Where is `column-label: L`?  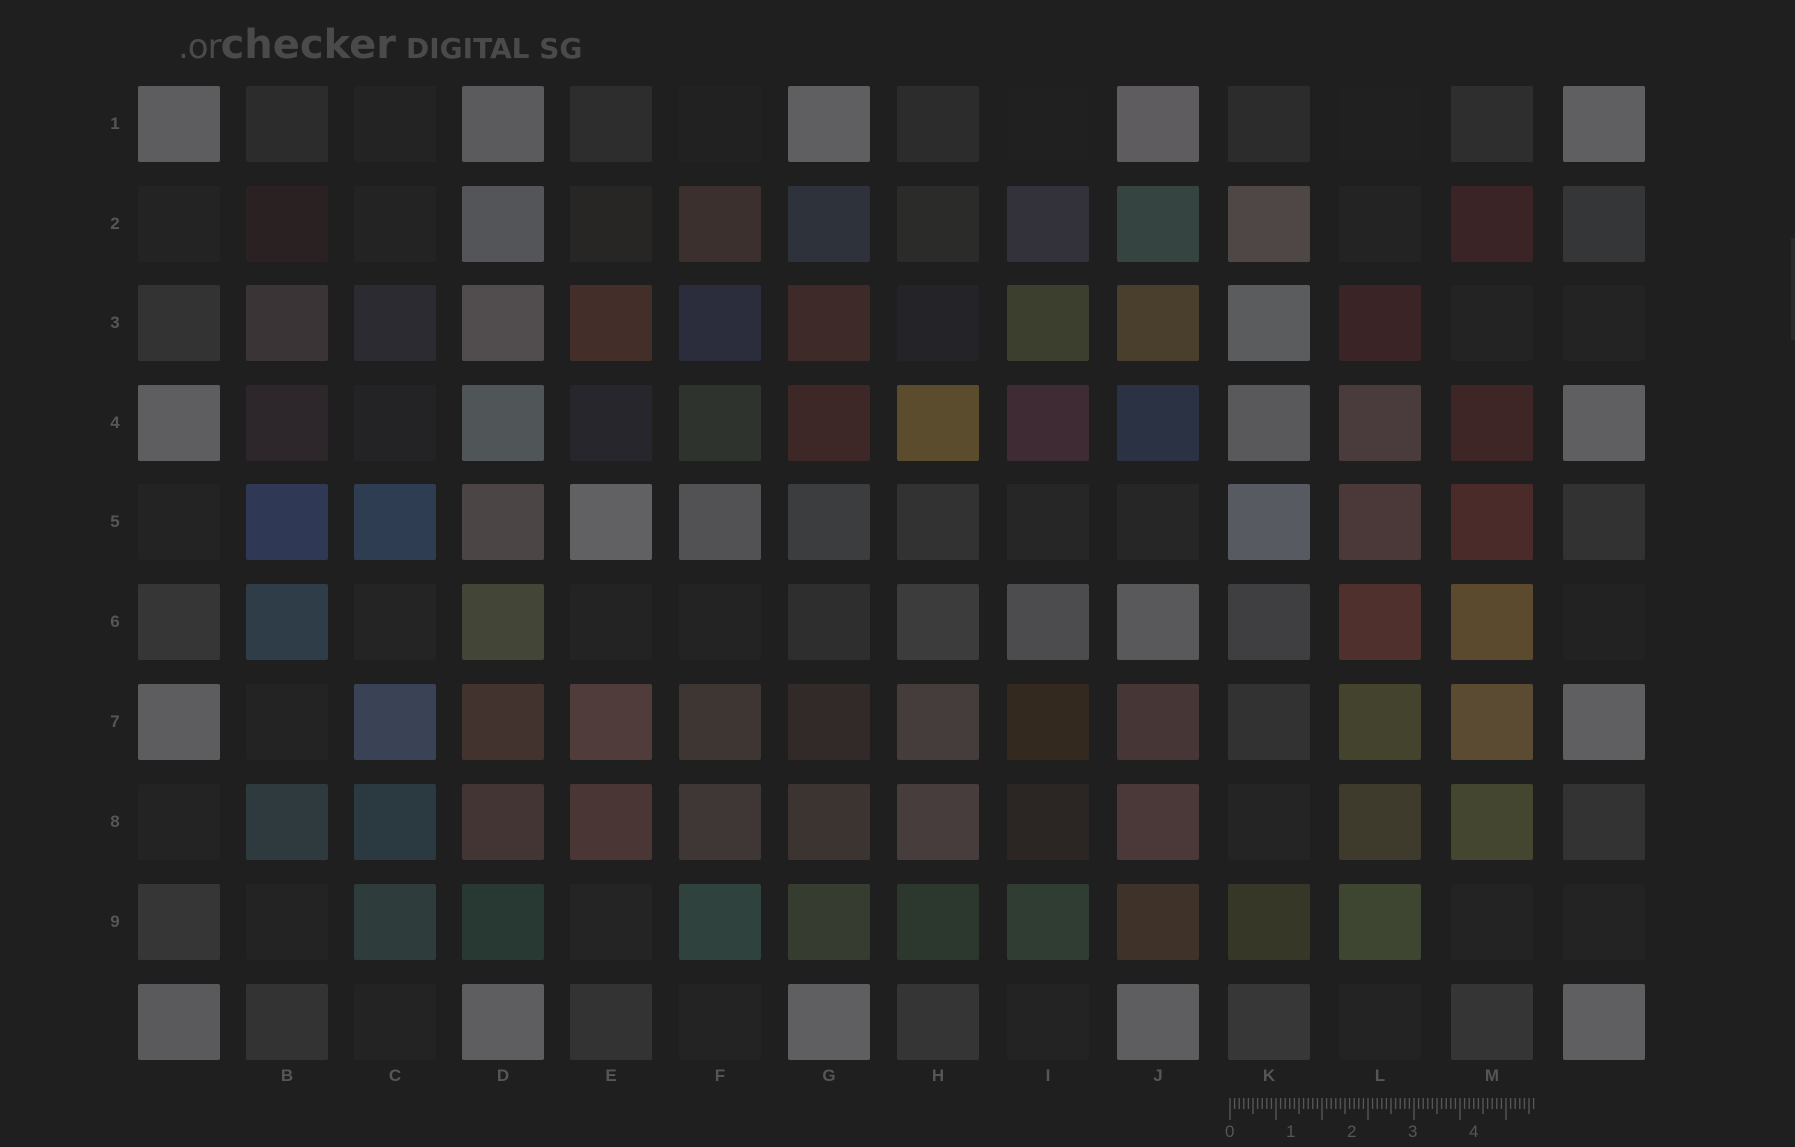 column-label: L is located at coordinates (1380, 1075).